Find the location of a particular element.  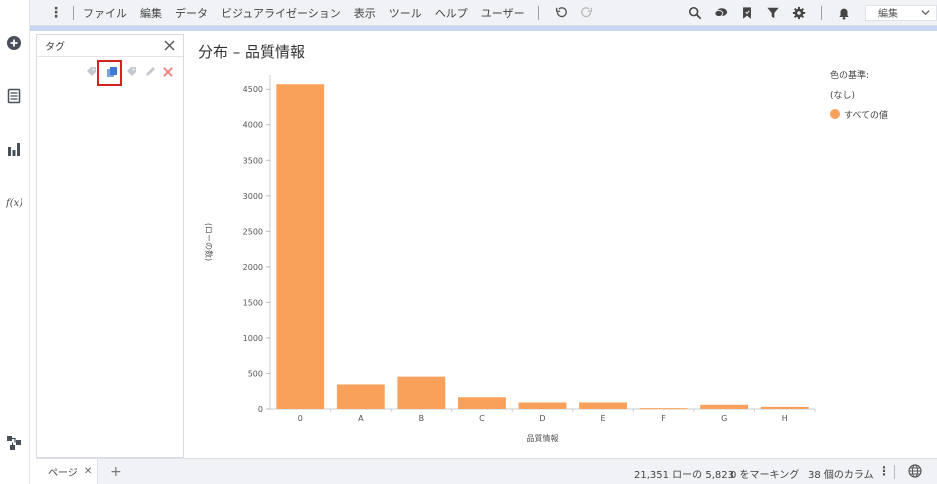

svg-text: f(x) is located at coordinates (14, 203).